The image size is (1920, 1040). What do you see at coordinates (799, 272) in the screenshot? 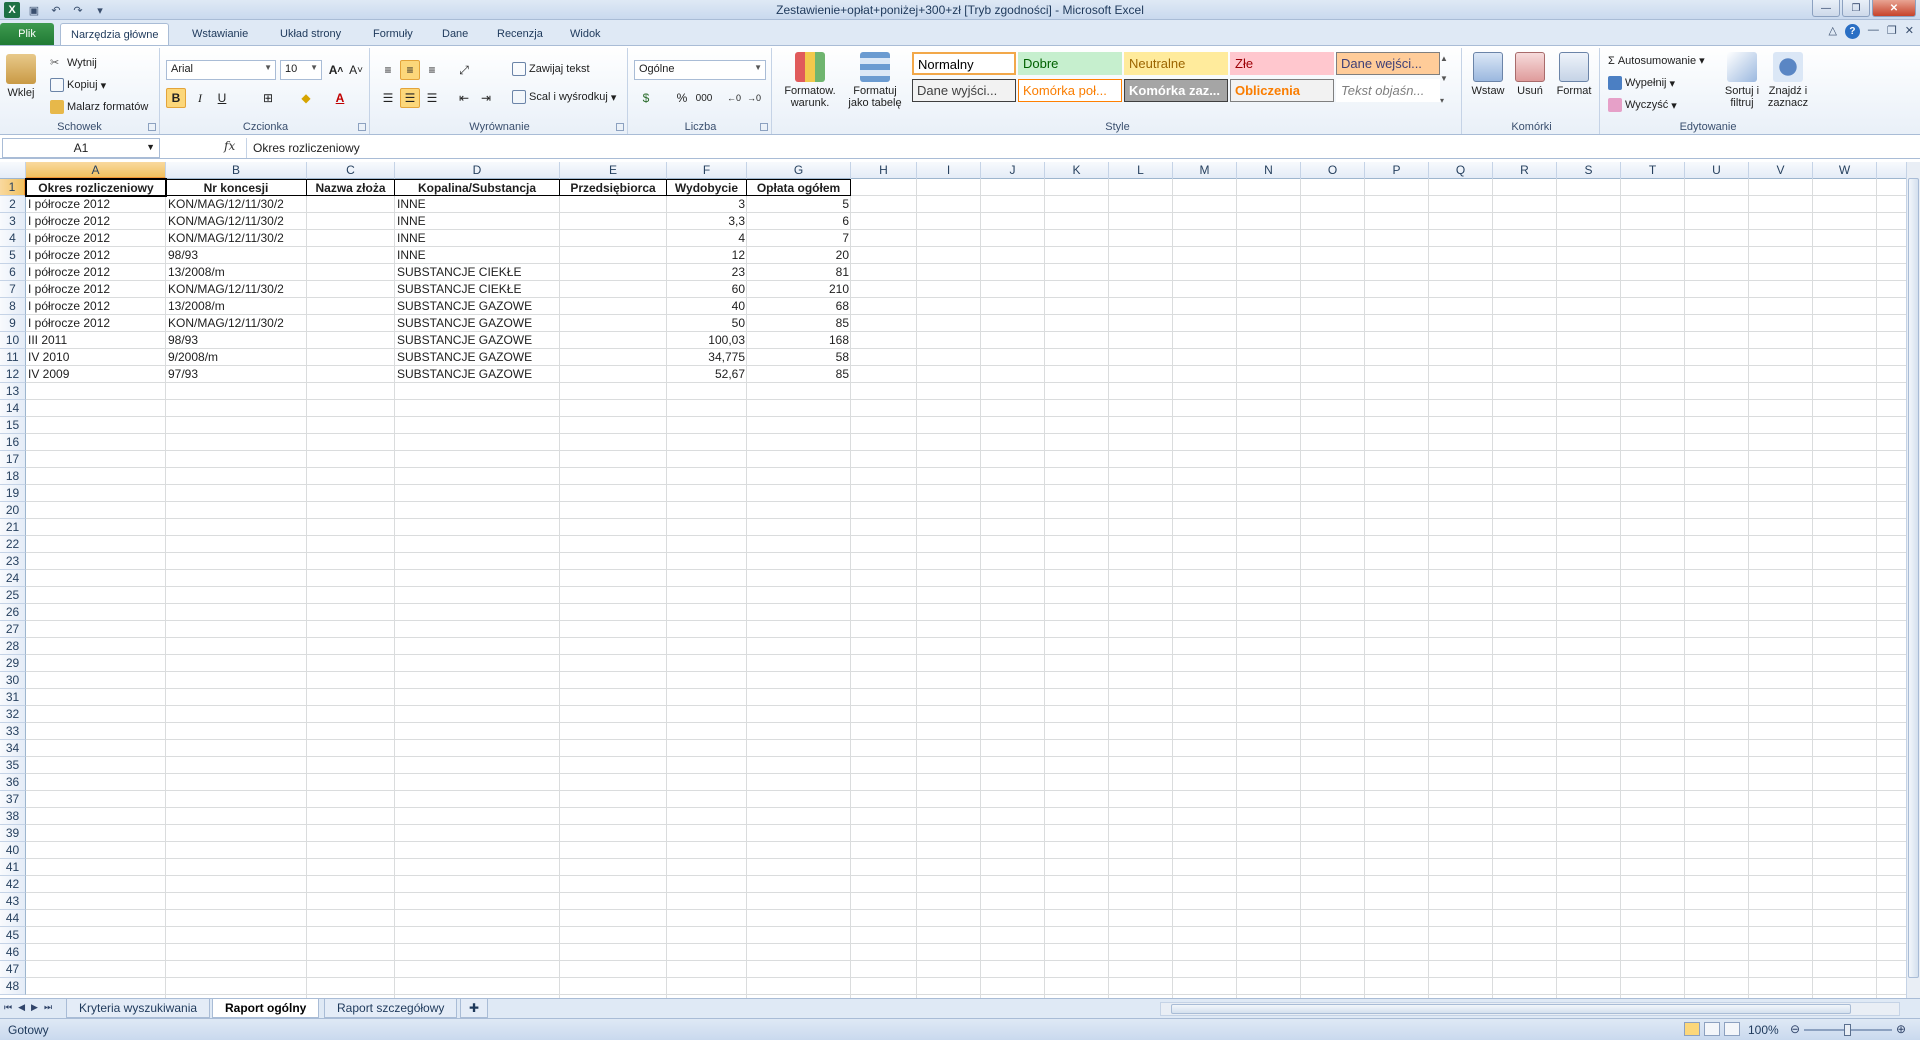
I see `table-cell: 81` at bounding box center [799, 272].